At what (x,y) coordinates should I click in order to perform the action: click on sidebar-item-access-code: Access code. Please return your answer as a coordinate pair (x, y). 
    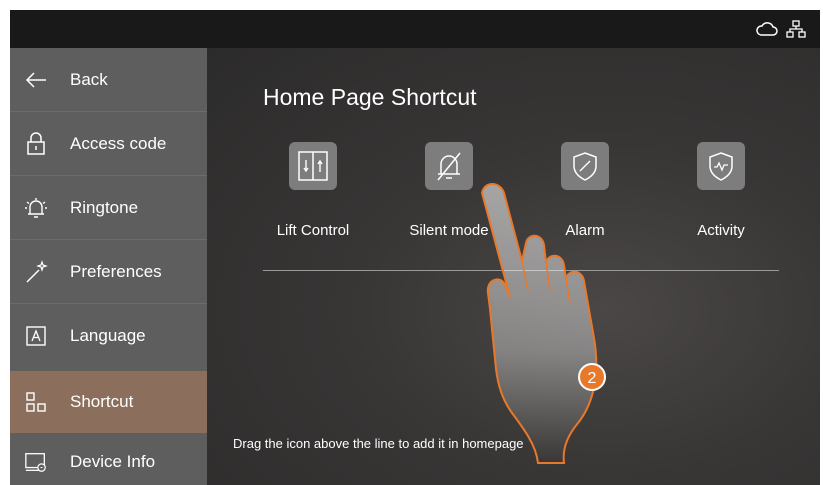
    Looking at the image, I should click on (108, 144).